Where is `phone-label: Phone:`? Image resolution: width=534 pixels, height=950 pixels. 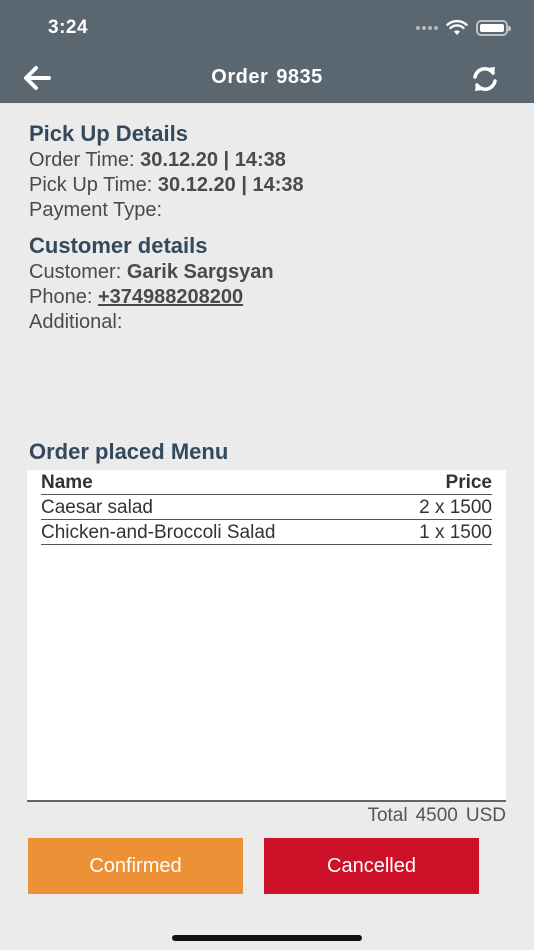
phone-label: Phone: is located at coordinates (61, 297).